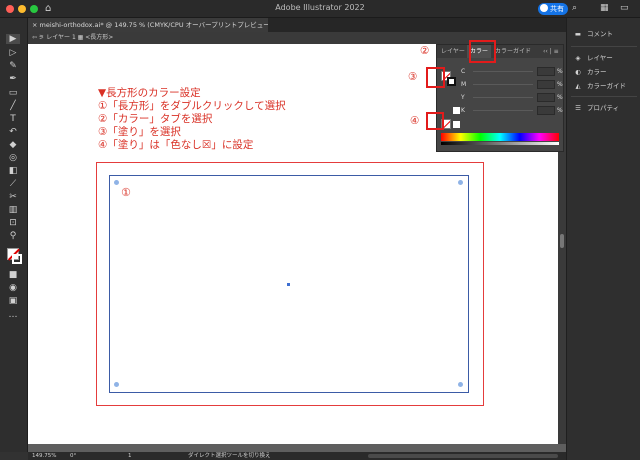  I want to click on share-button: 共有, so click(553, 9).